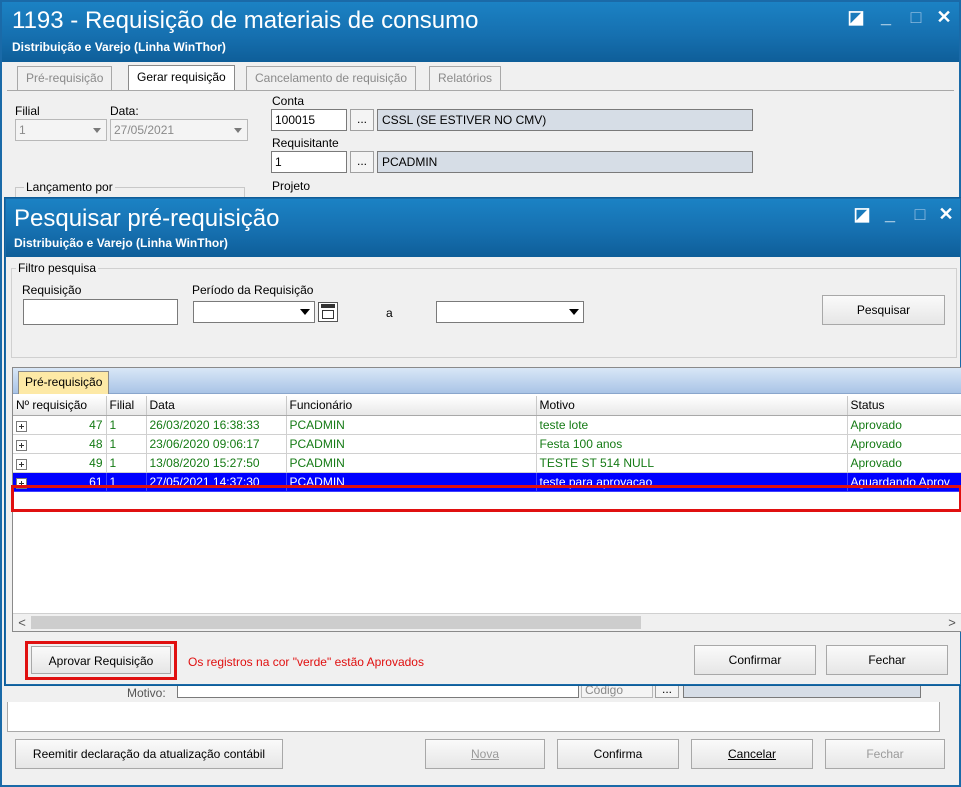  What do you see at coordinates (565, 162) in the screenshot?
I see `requisitante-description: PCADMIN` at bounding box center [565, 162].